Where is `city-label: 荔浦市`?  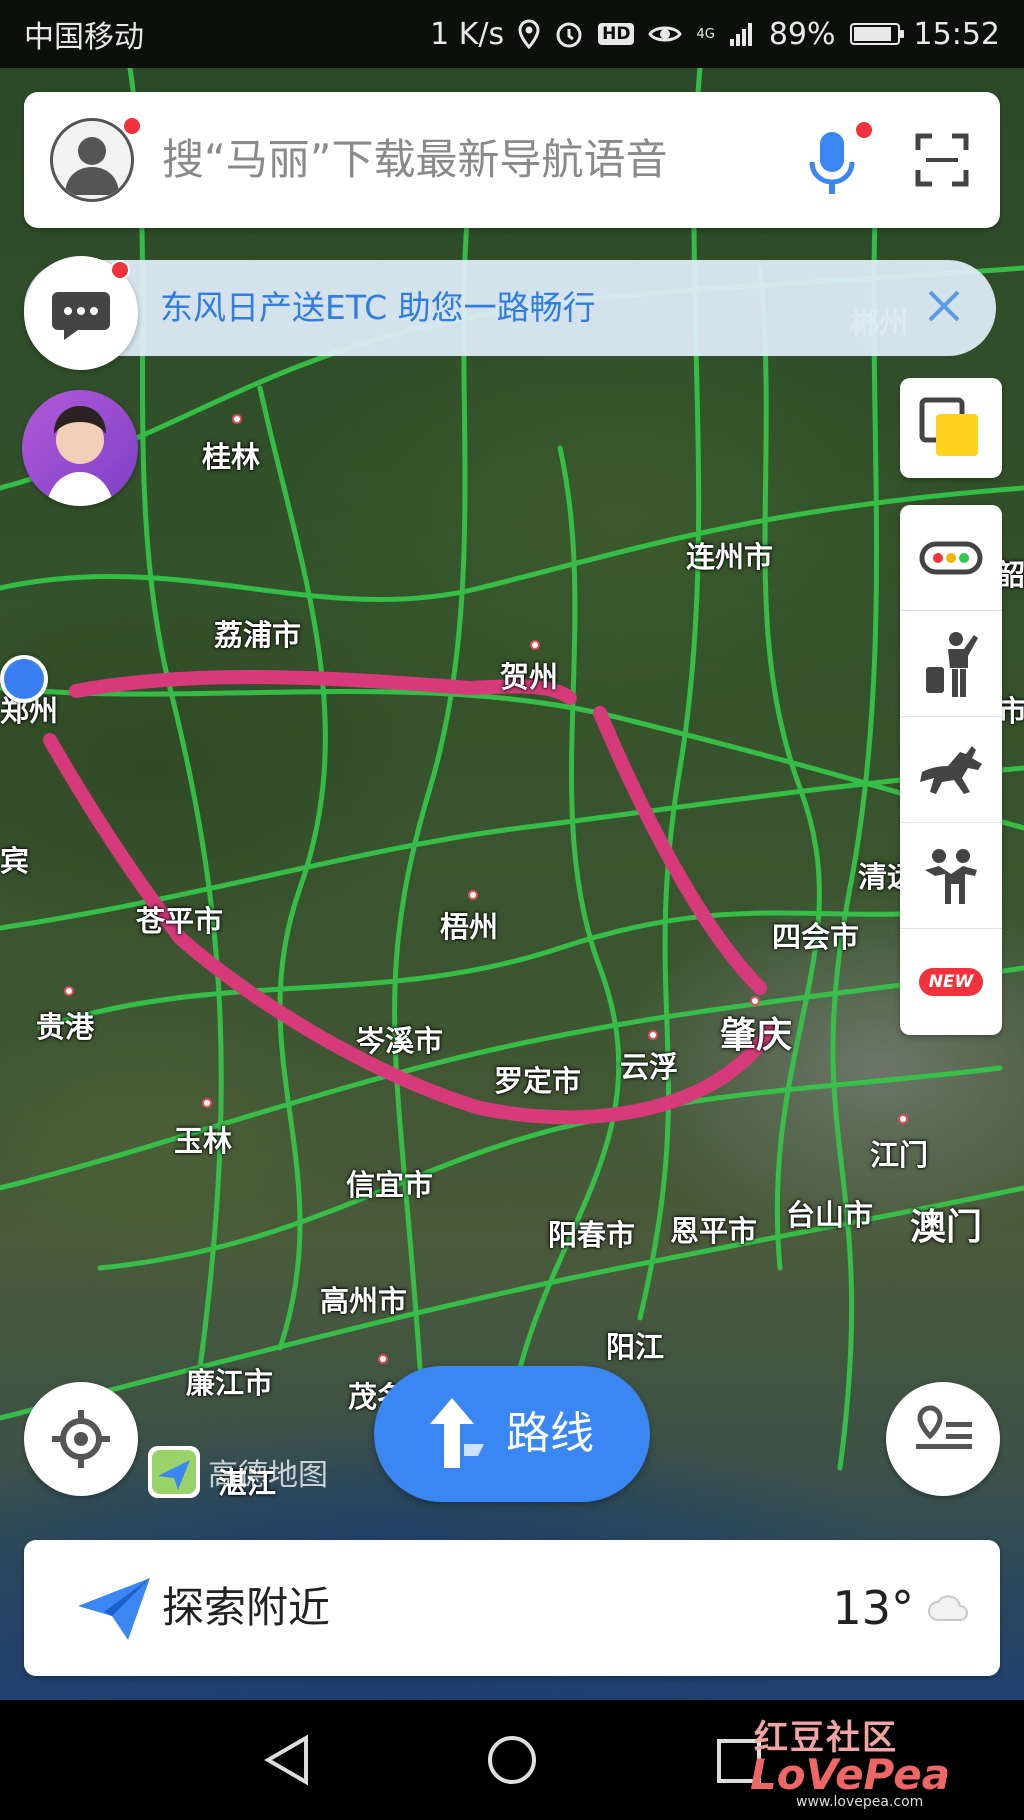
city-label: 荔浦市 is located at coordinates (258, 635).